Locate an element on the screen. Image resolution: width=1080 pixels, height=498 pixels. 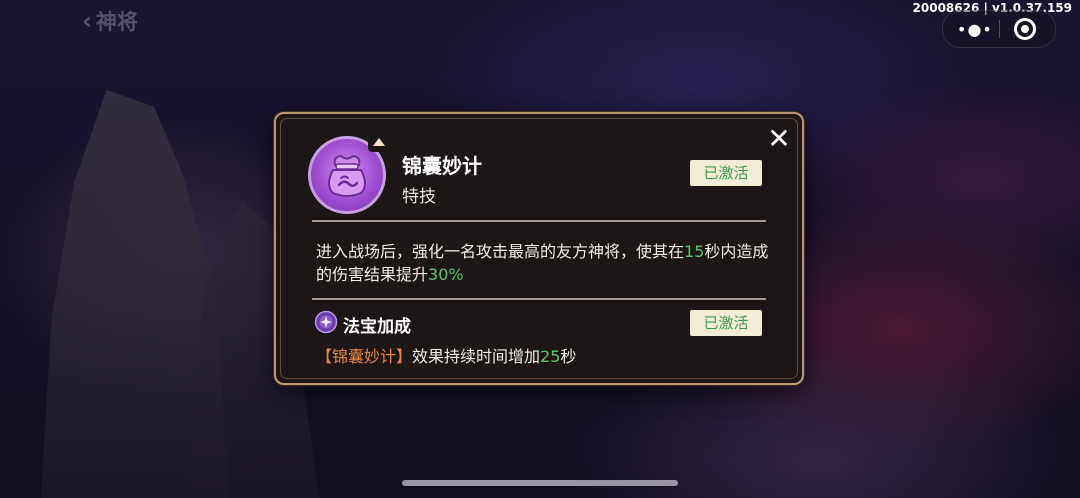
target-close-icon is located at coordinates (1025, 29).